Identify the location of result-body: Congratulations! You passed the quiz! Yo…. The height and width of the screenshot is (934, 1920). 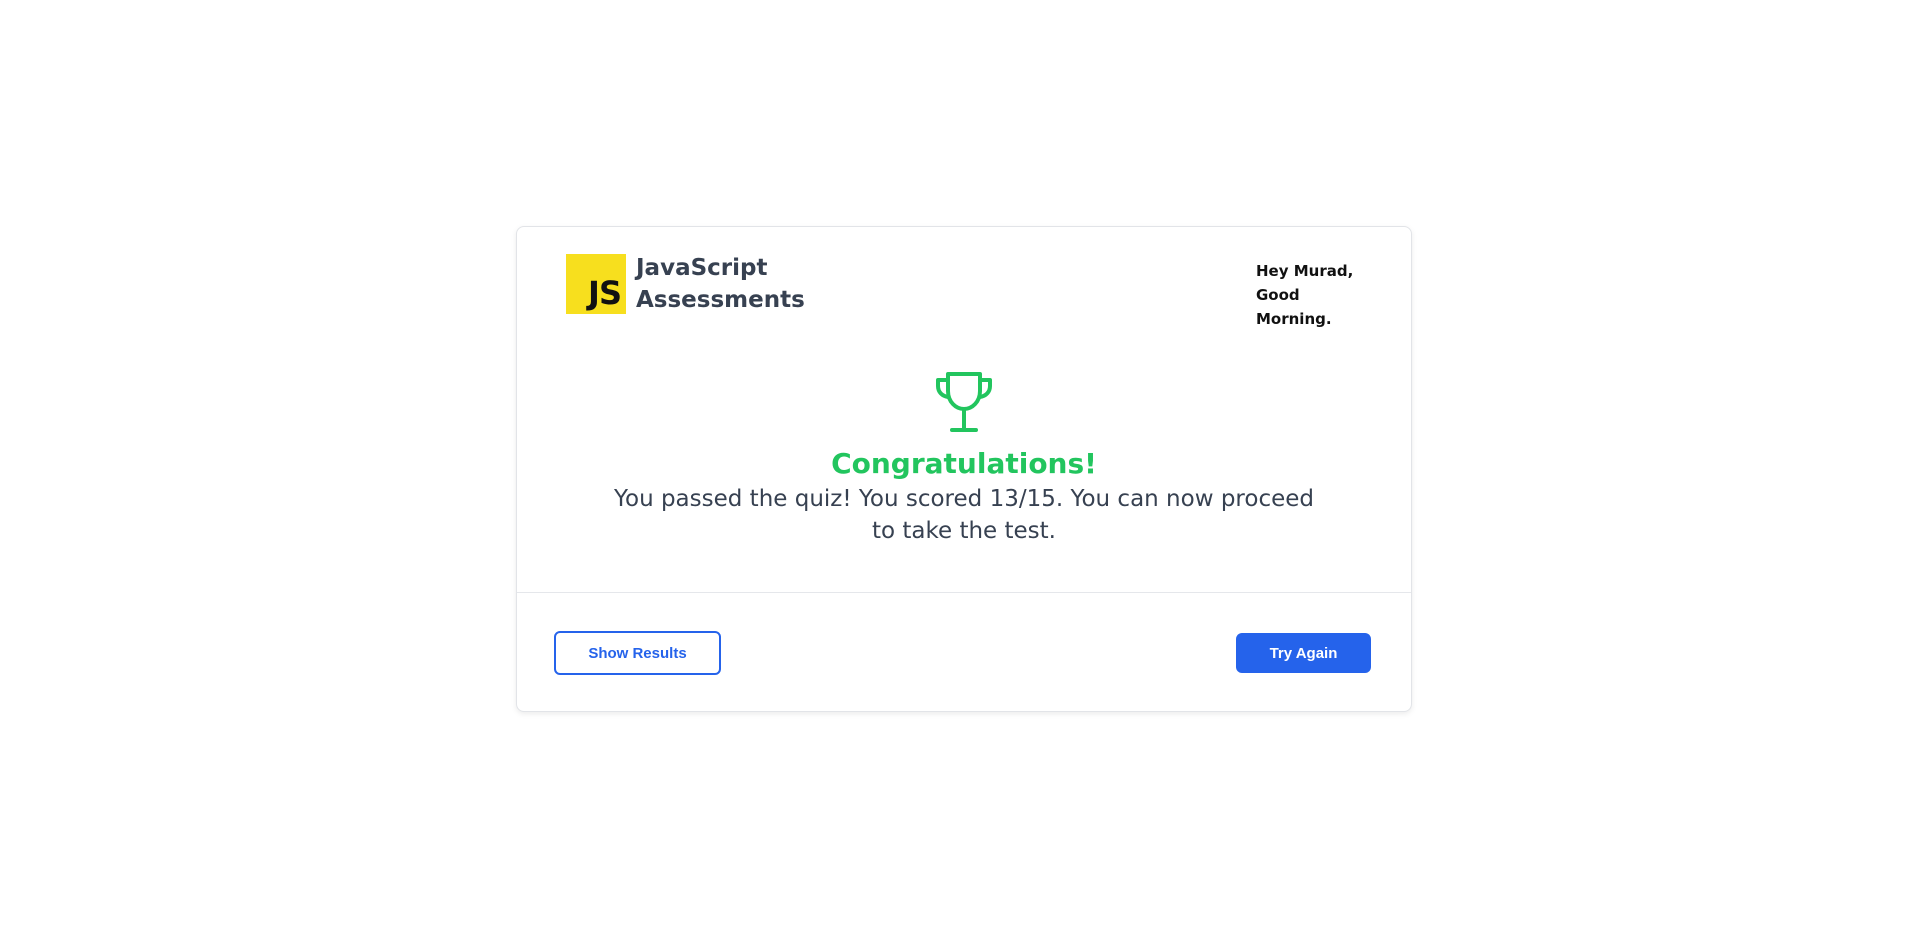
(964, 458).